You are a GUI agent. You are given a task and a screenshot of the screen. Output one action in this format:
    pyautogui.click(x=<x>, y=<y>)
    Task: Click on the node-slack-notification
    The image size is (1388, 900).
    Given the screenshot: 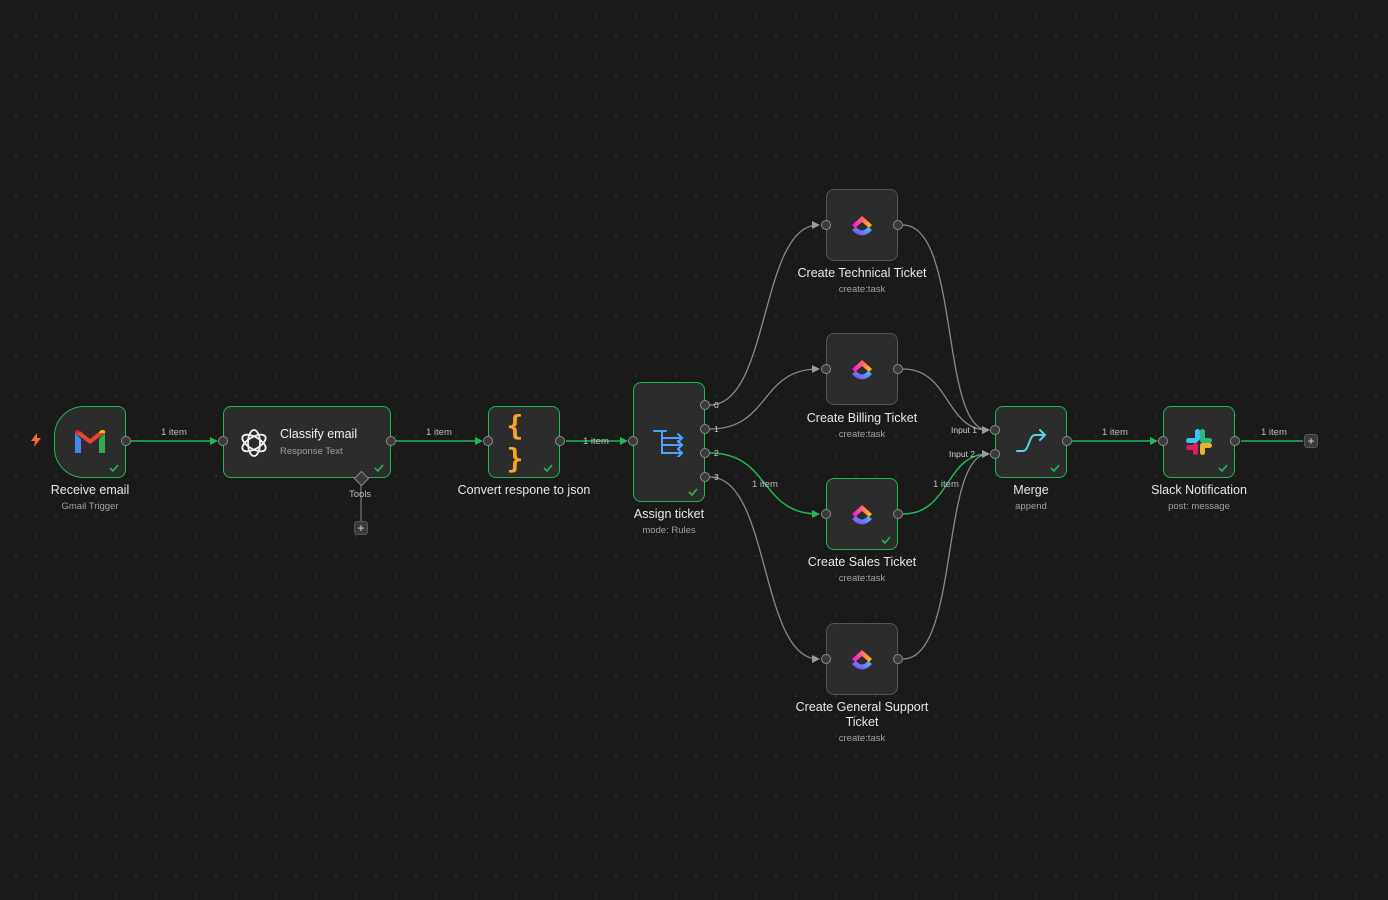 What is the action you would take?
    pyautogui.click(x=1199, y=442)
    